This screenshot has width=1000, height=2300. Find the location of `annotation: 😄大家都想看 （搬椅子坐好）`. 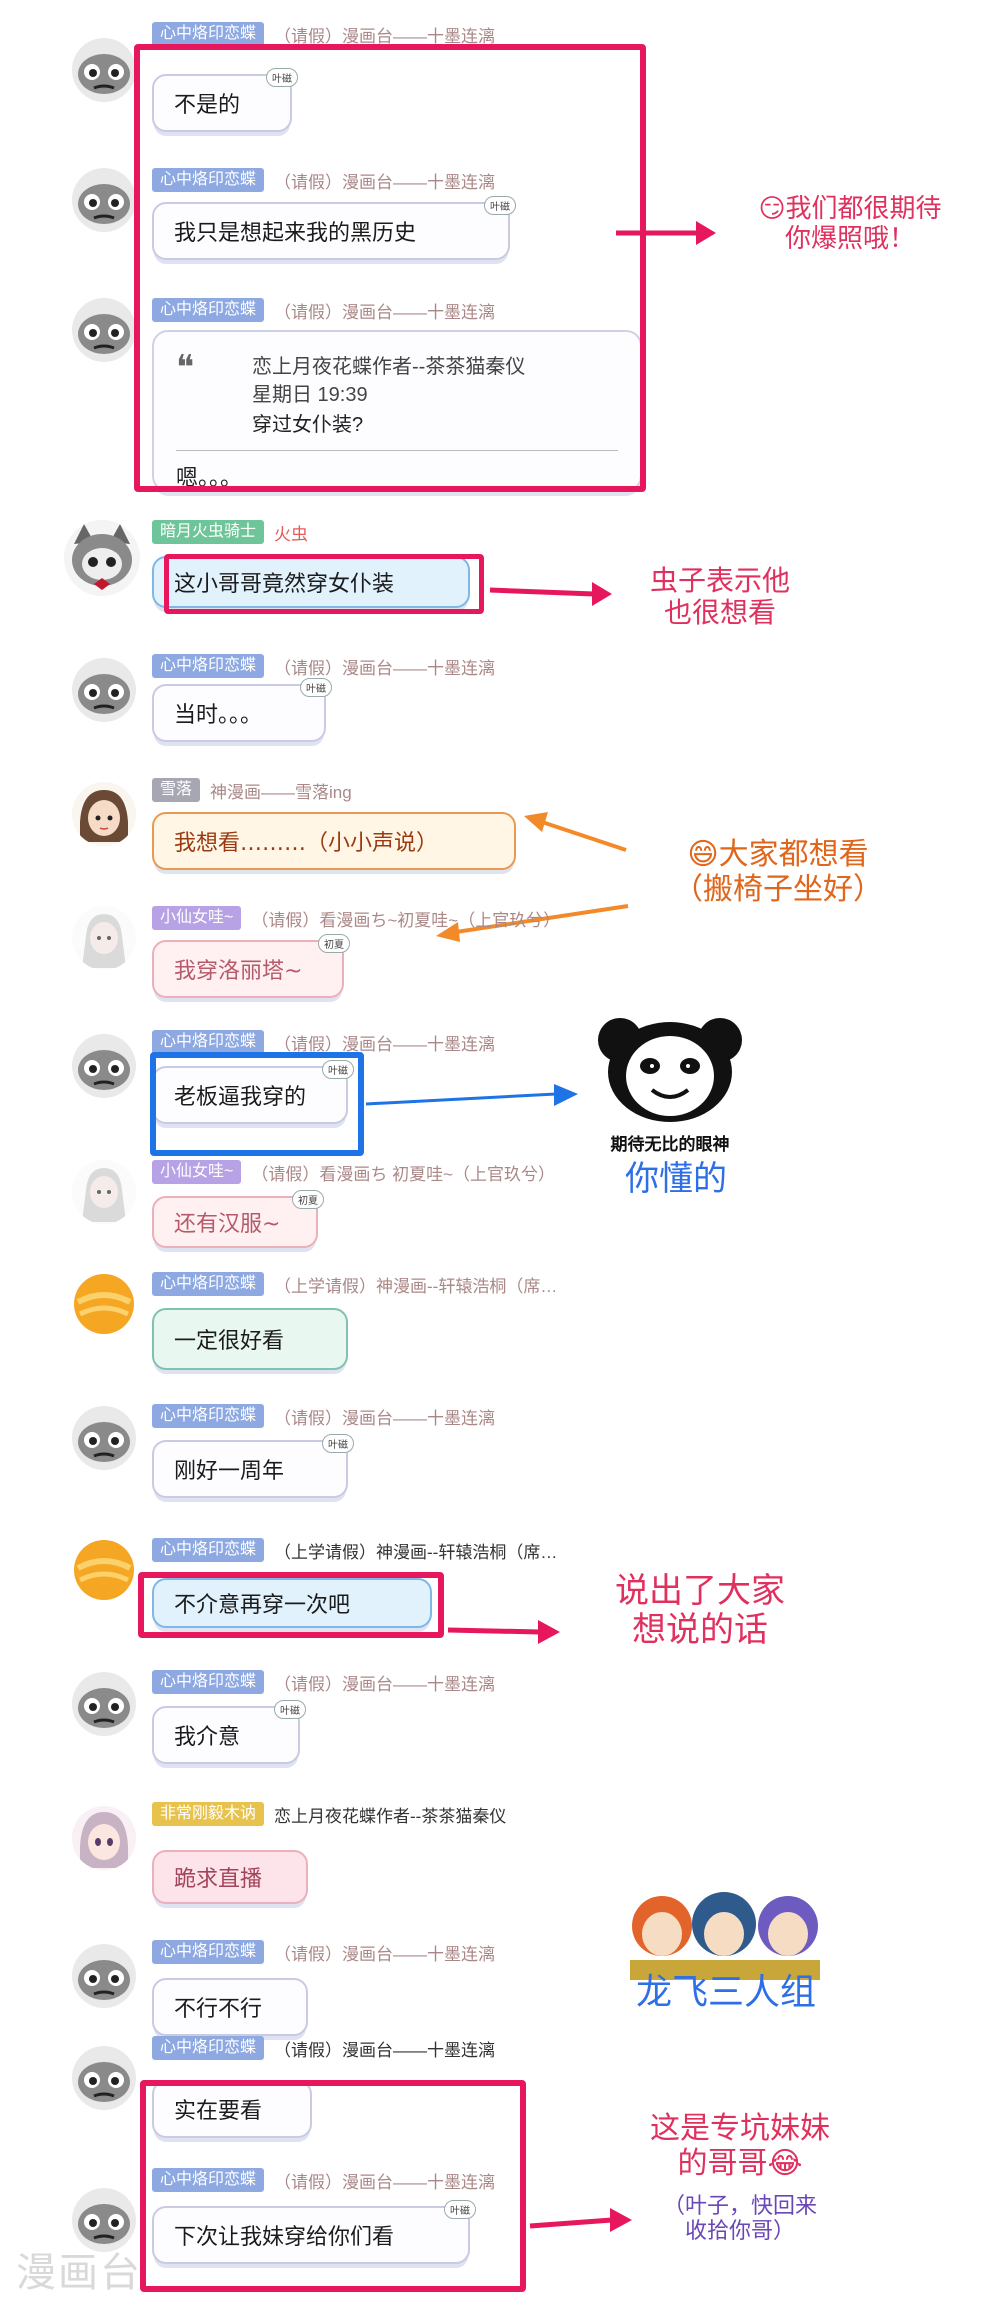

annotation: 😄大家都想看 （搬椅子坐好） is located at coordinates (778, 872).